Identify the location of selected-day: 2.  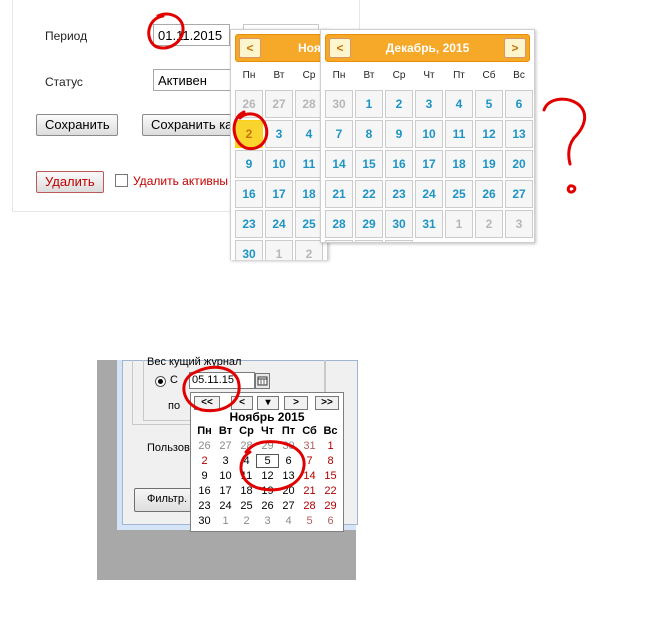
(249, 134).